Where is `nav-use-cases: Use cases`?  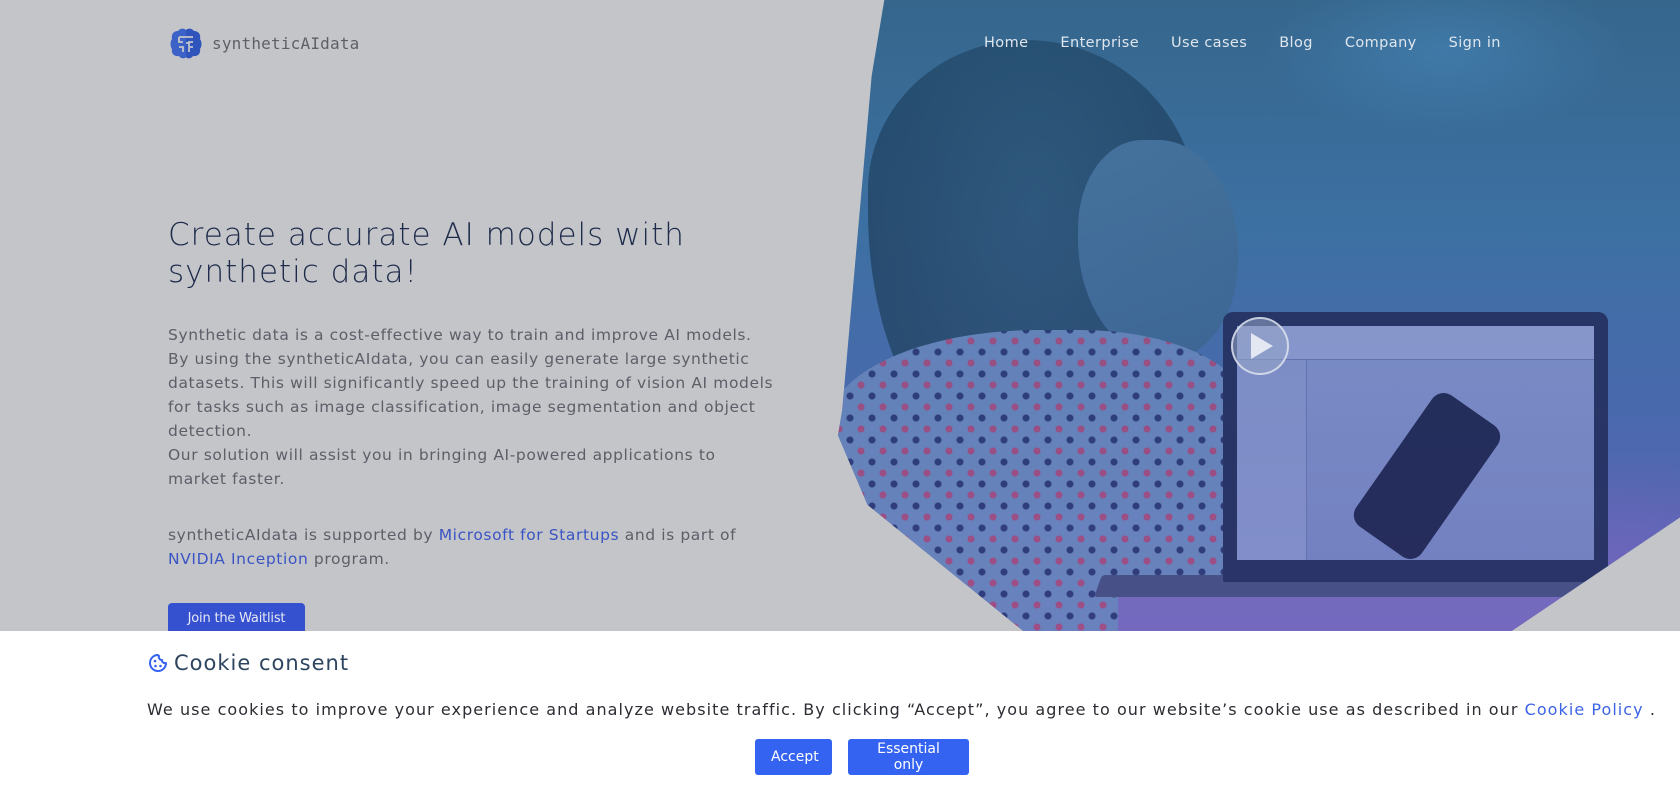
nav-use-cases: Use cases is located at coordinates (1209, 43).